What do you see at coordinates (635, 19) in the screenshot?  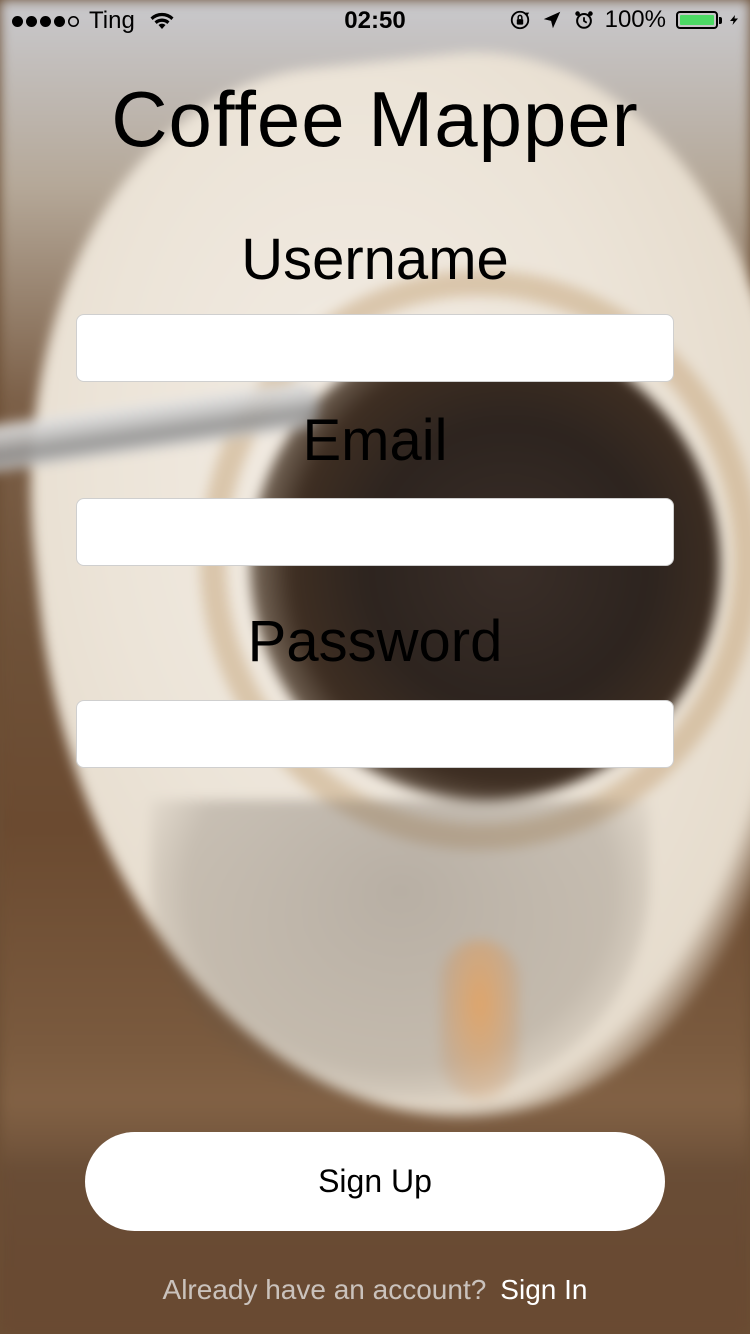 I see `battery-percentage: 100%` at bounding box center [635, 19].